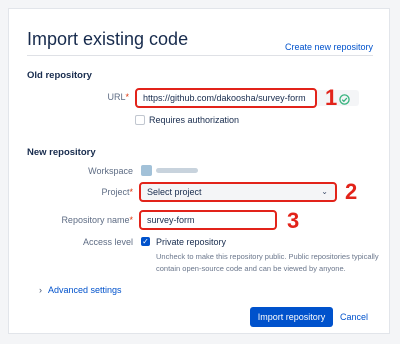 The image size is (400, 344). What do you see at coordinates (59, 75) in the screenshot?
I see `old-repository-heading: Old repository` at bounding box center [59, 75].